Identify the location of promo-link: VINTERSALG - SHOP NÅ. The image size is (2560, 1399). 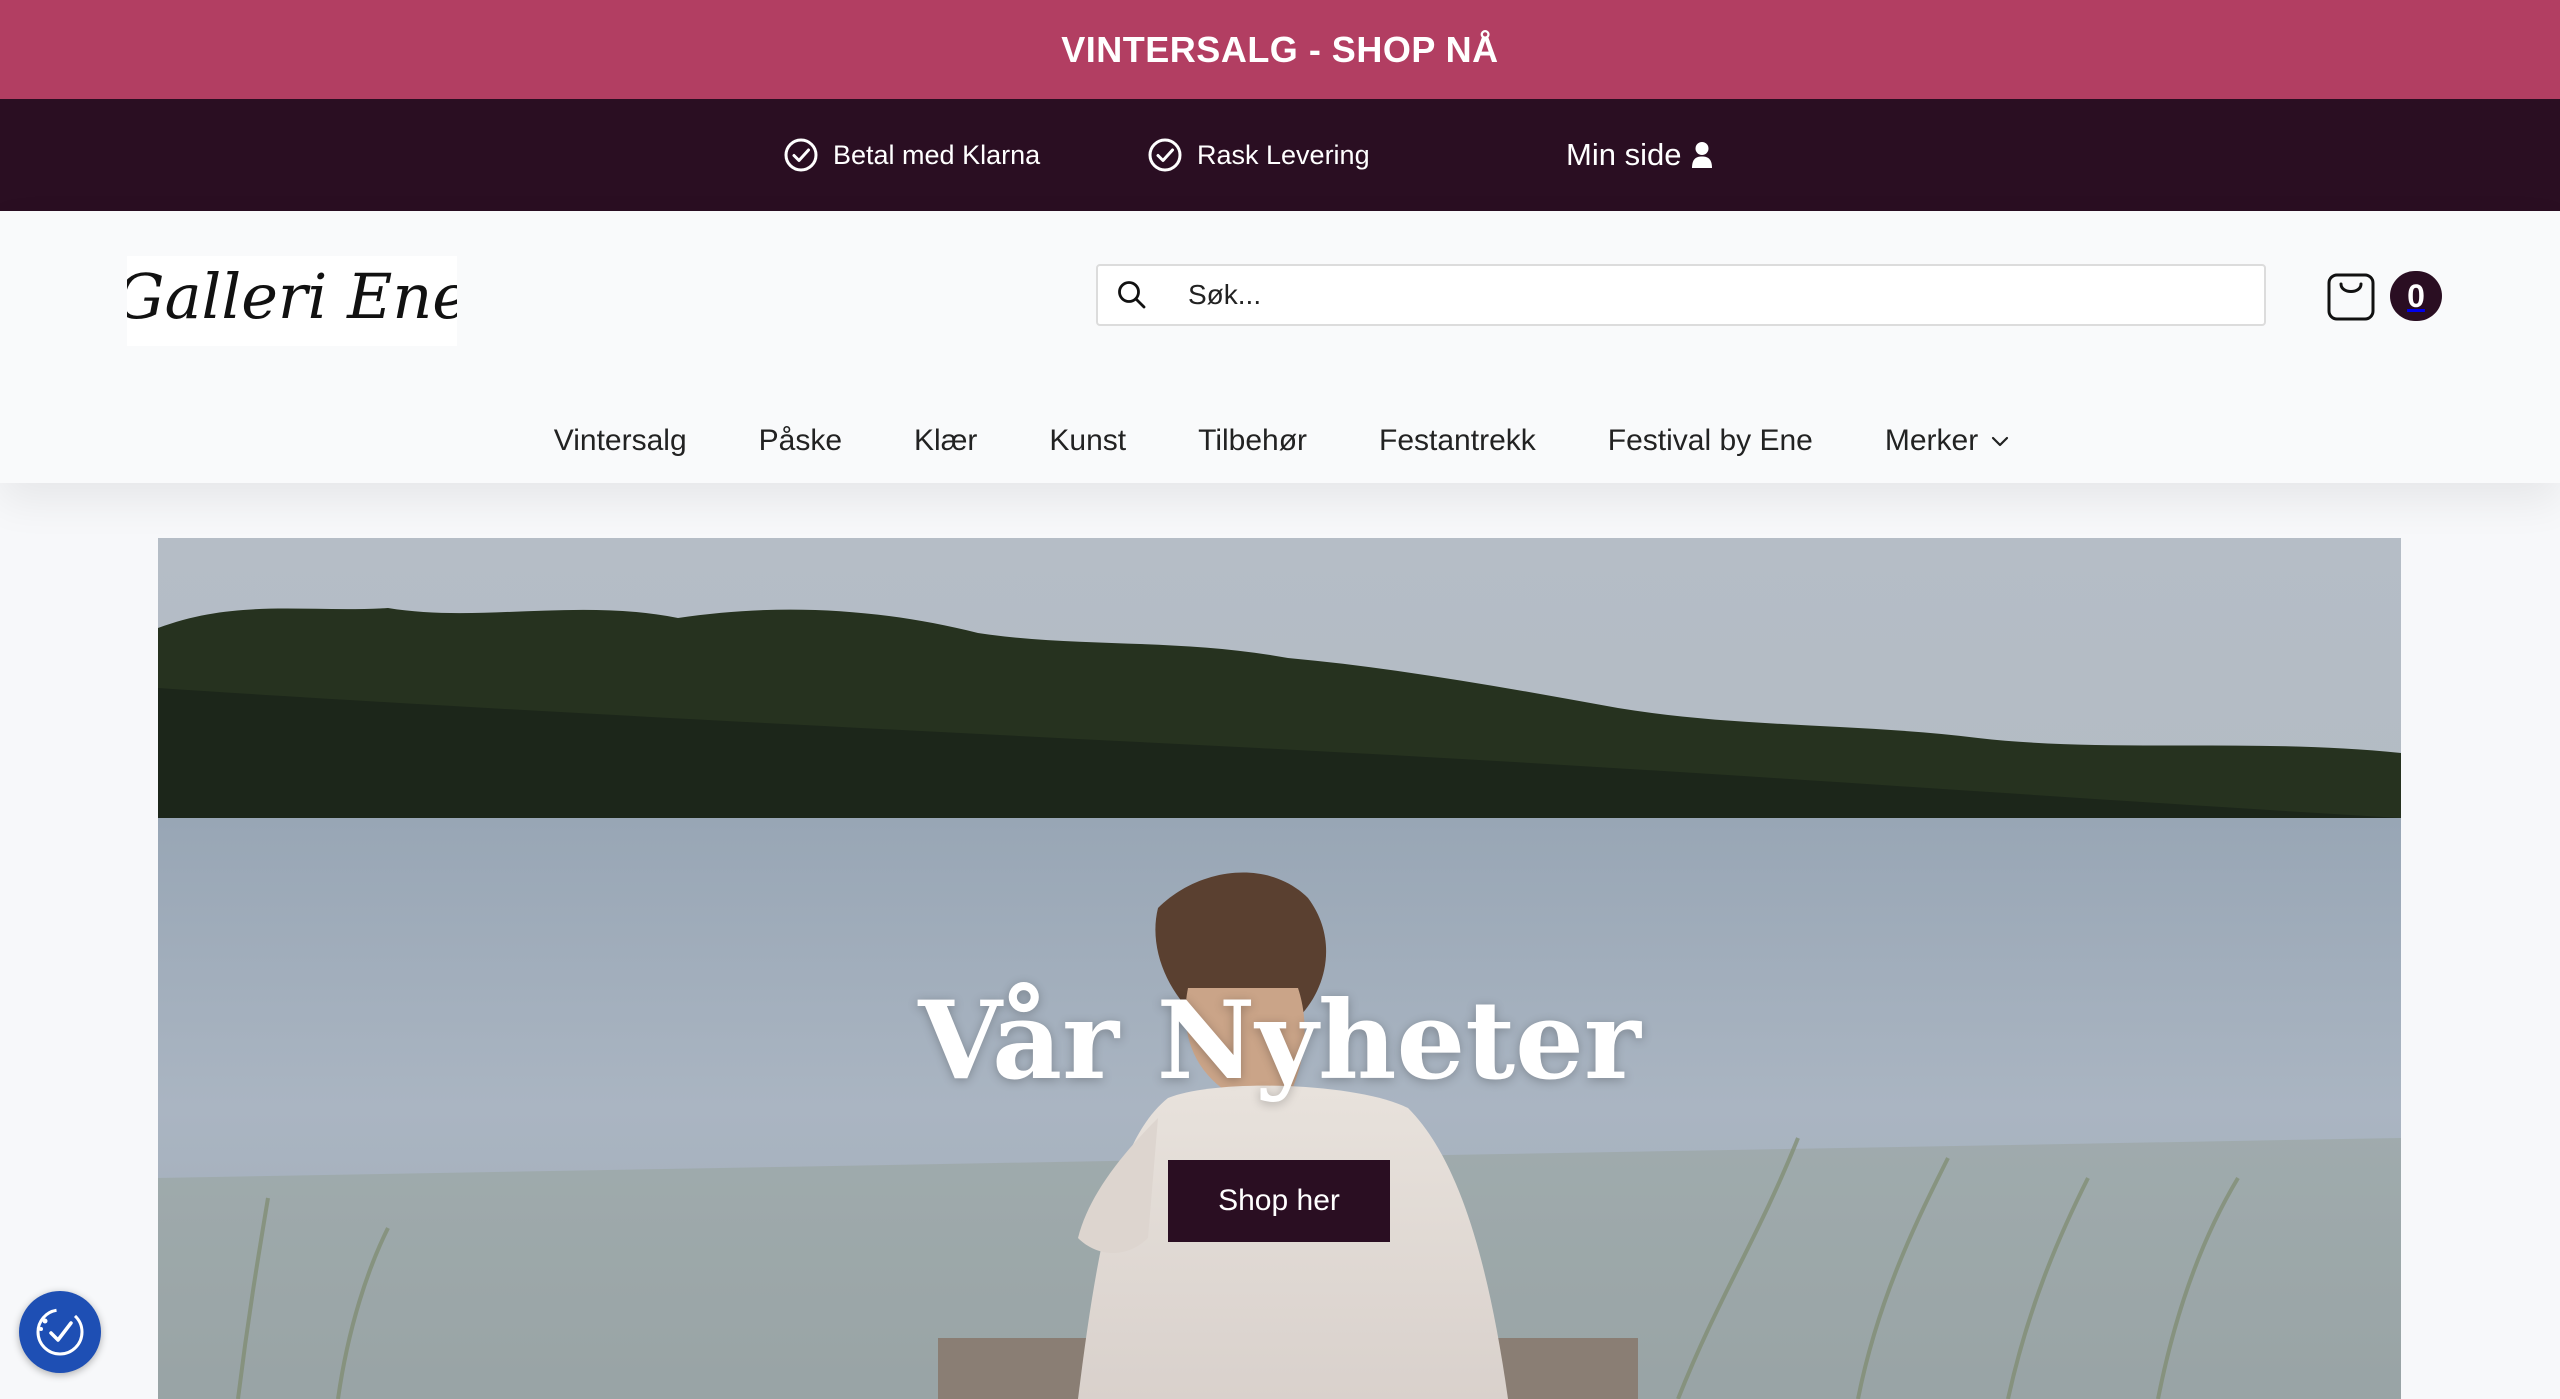
(1279, 50).